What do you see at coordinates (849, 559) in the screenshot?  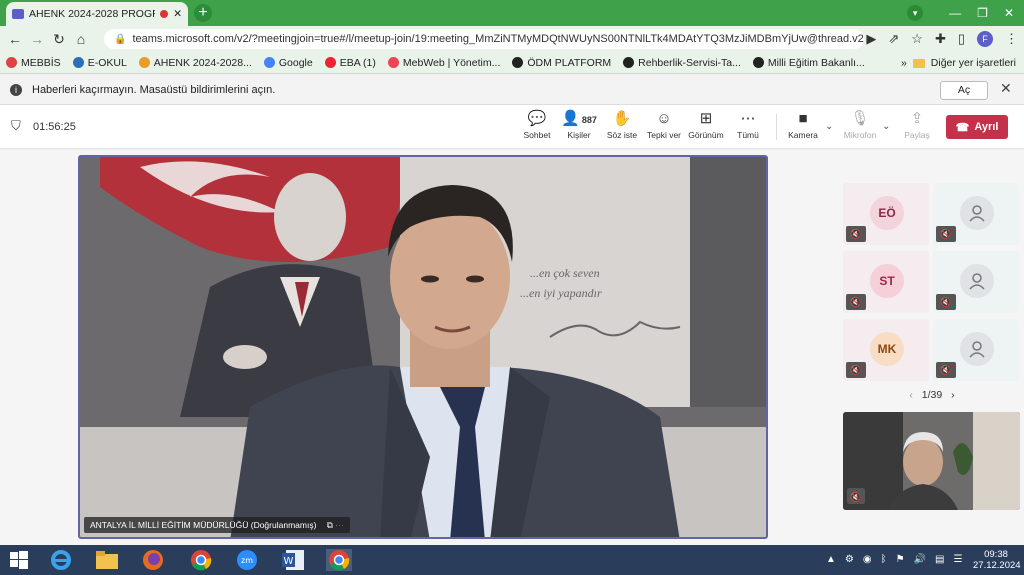 I see `tray-app-icon: ⚙` at bounding box center [849, 559].